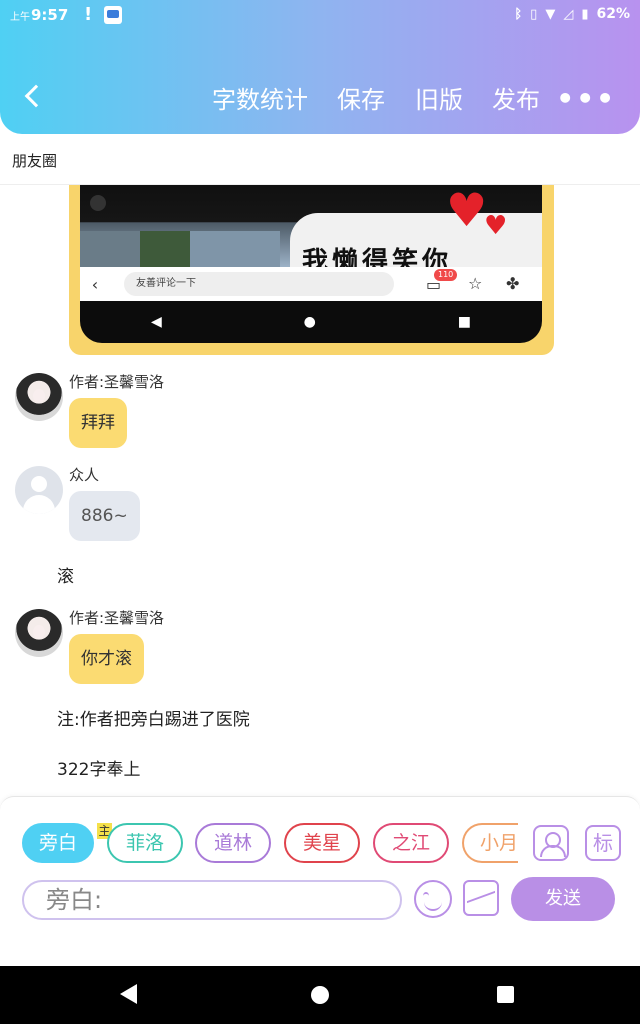  I want to click on signal-icon: ◿, so click(568, 14).